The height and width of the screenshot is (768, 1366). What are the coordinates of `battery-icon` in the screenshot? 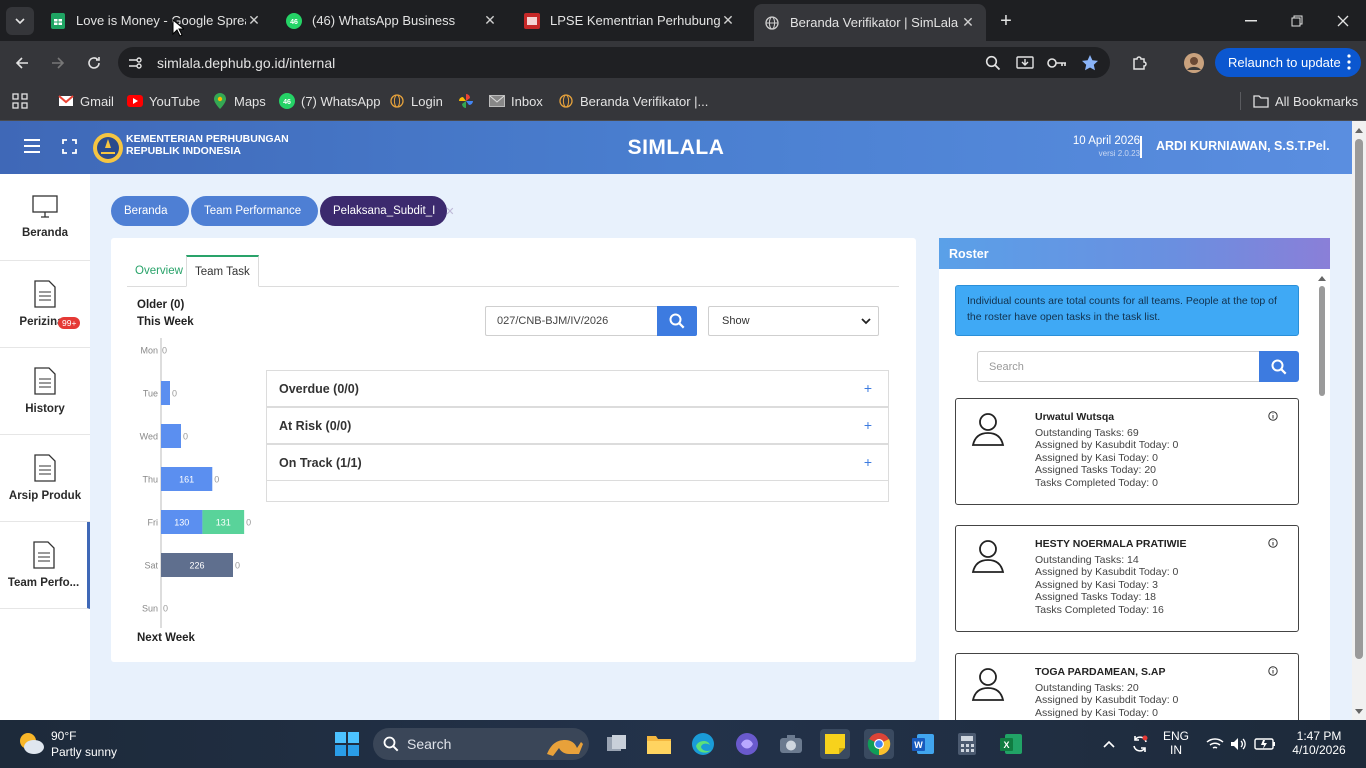 It's located at (1265, 744).